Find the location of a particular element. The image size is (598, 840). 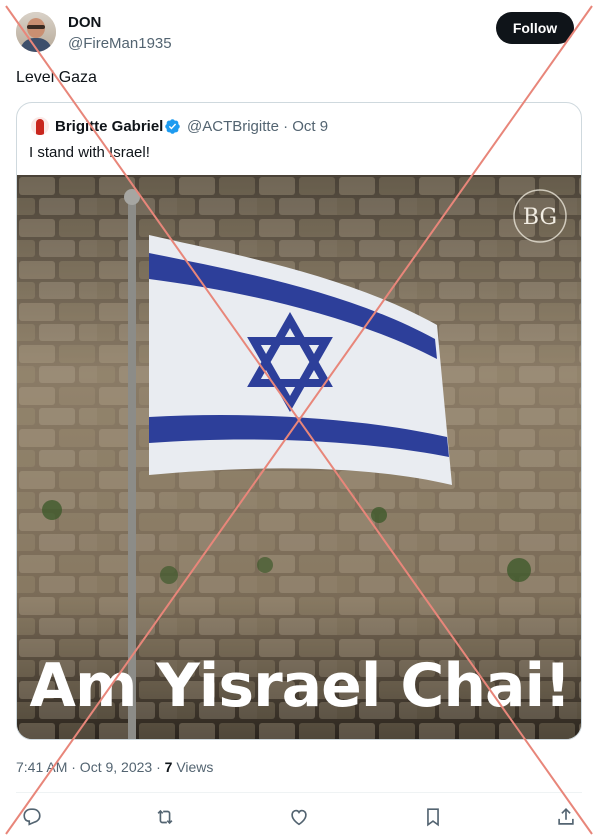

views-label: Views is located at coordinates (193, 767).